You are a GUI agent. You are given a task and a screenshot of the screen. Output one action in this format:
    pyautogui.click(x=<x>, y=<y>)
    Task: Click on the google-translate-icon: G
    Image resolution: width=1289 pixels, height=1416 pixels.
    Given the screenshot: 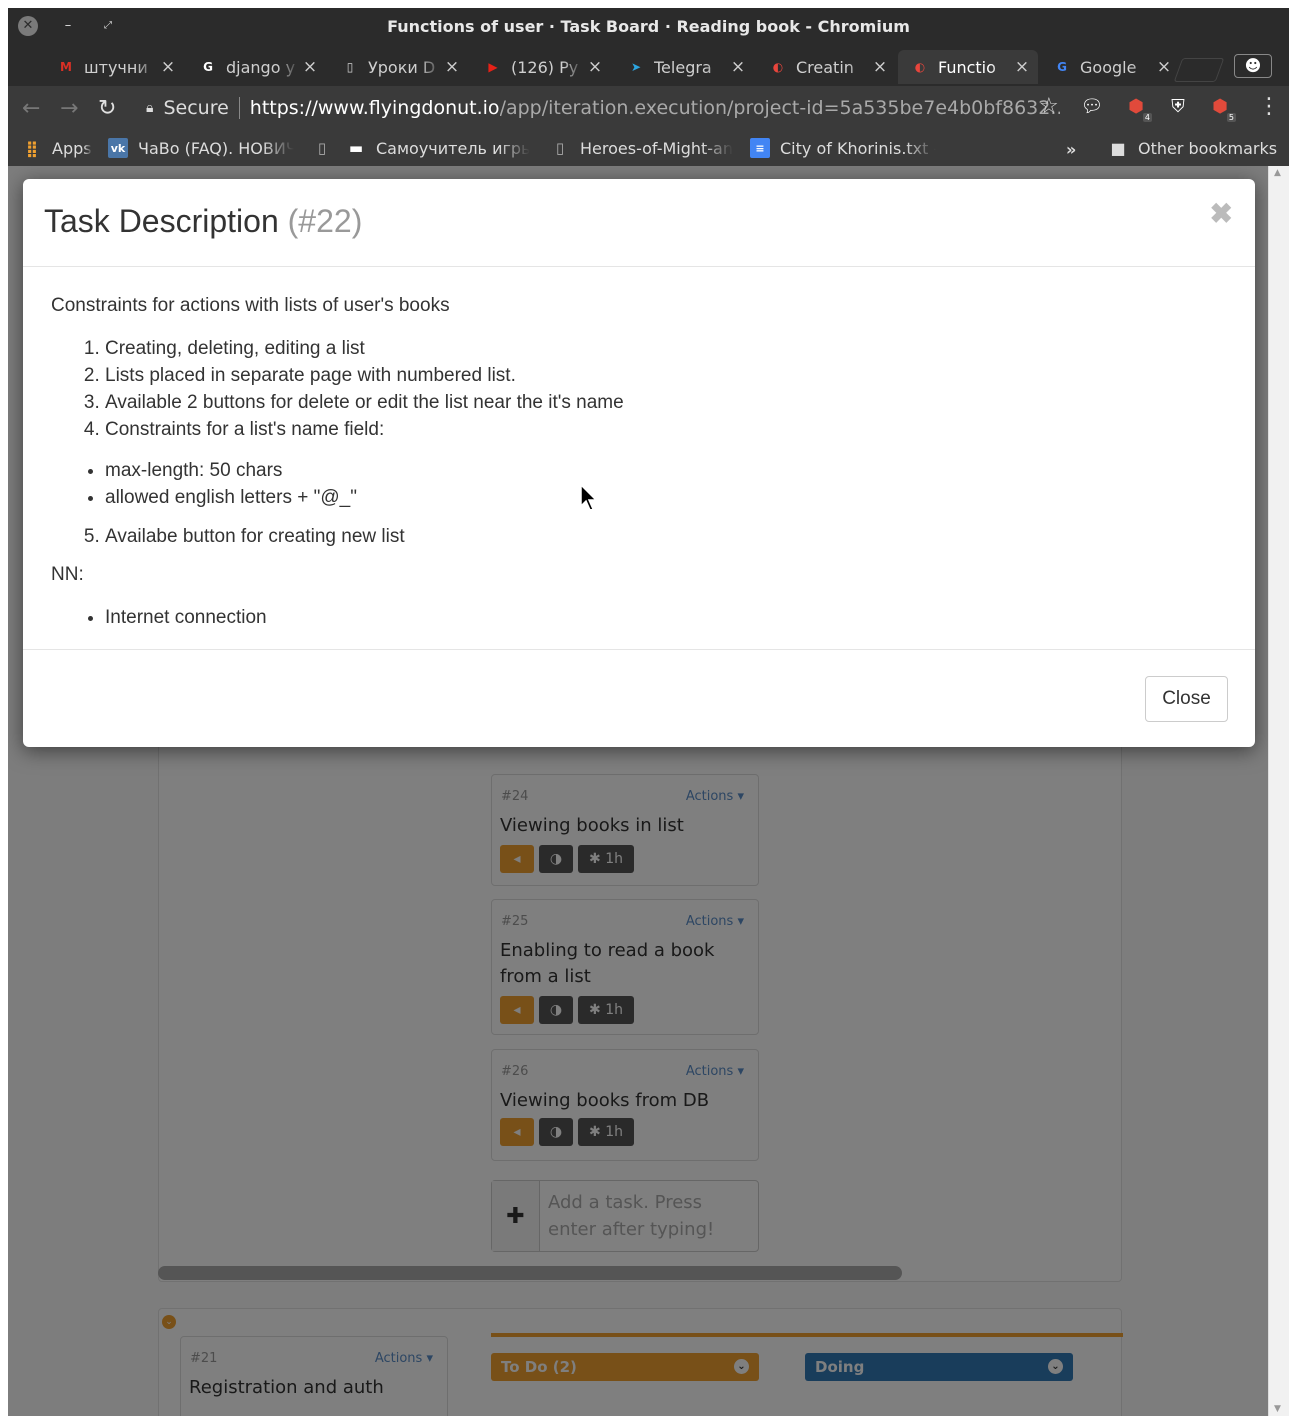 What is the action you would take?
    pyautogui.click(x=1062, y=67)
    